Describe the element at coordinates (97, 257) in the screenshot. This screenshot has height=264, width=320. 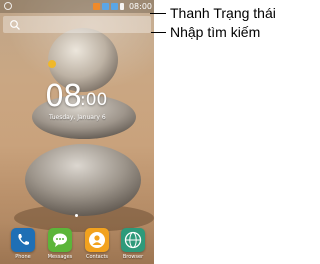
I see `app-label-contacts: Contacts` at that location.